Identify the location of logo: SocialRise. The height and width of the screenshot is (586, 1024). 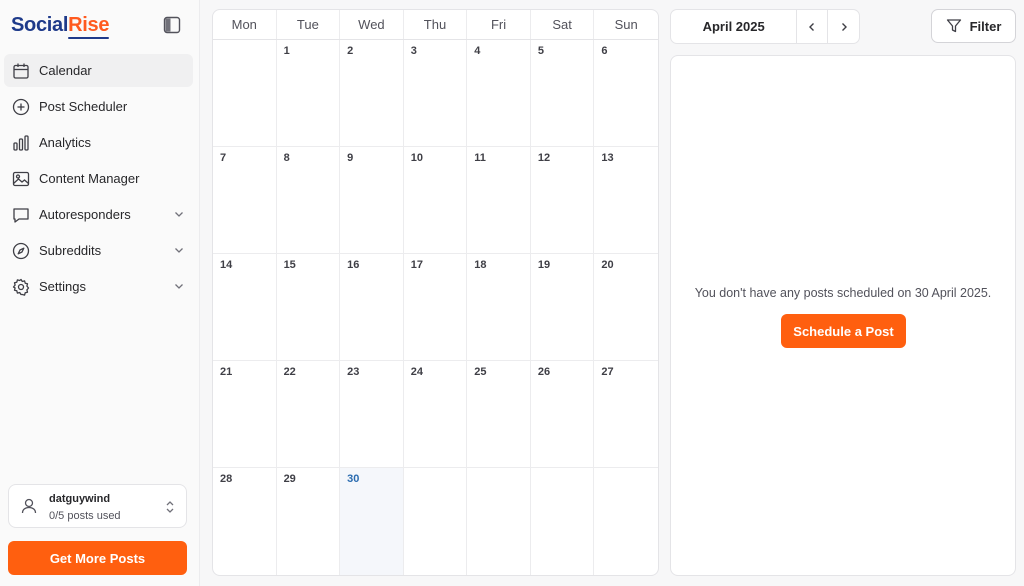
(60, 25).